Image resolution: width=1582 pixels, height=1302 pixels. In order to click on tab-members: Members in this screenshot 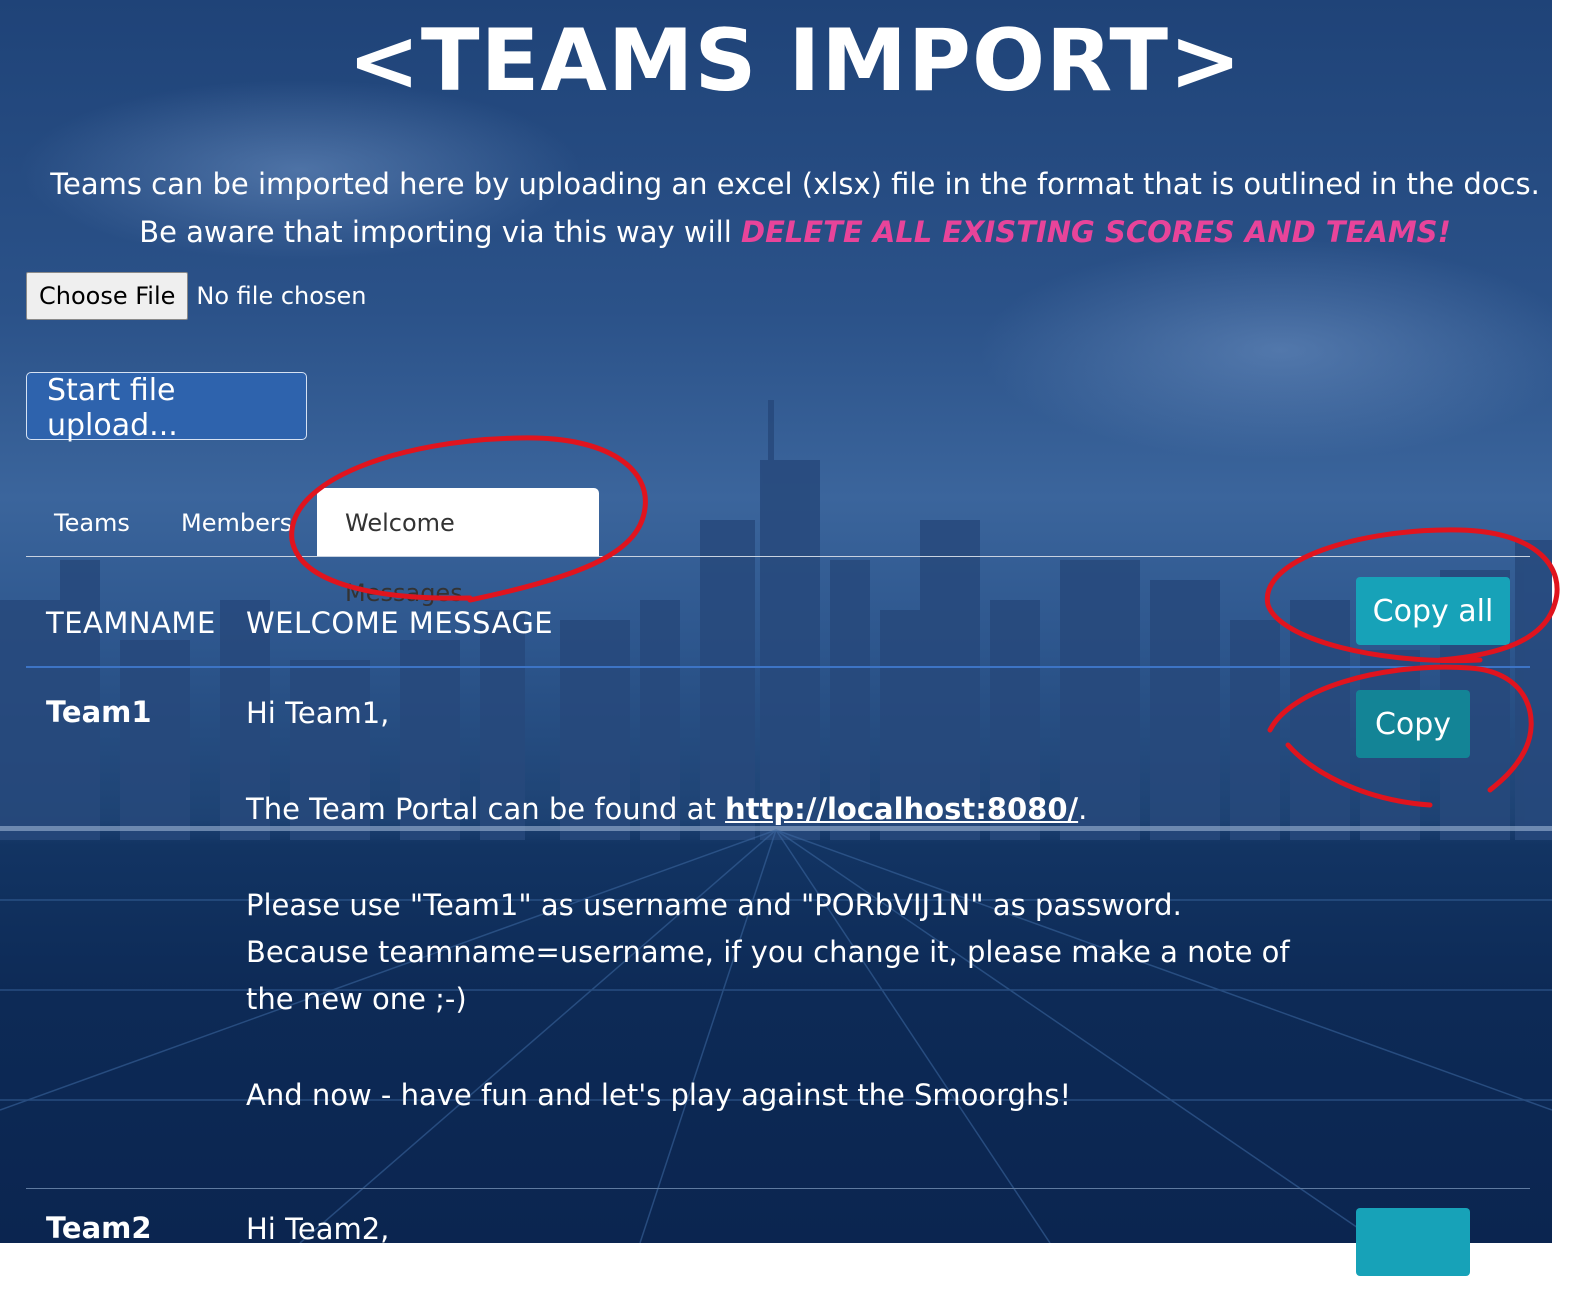, I will do `click(236, 522)`.